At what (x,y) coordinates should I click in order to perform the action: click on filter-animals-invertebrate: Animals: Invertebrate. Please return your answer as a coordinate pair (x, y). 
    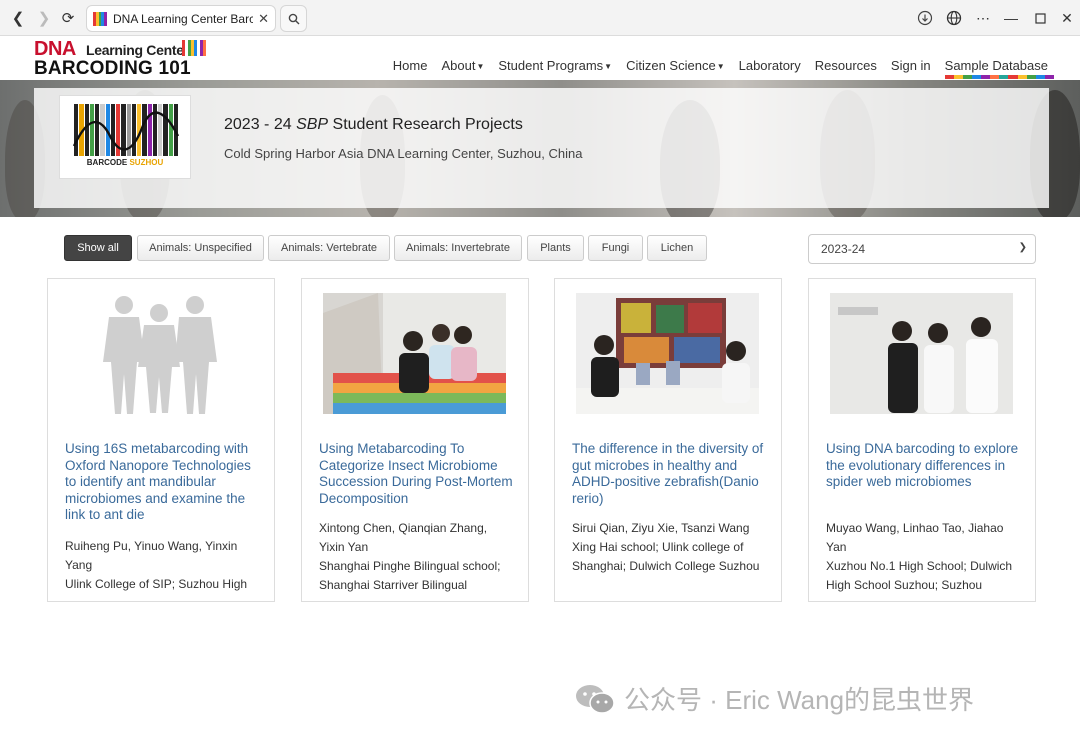
    Looking at the image, I should click on (458, 248).